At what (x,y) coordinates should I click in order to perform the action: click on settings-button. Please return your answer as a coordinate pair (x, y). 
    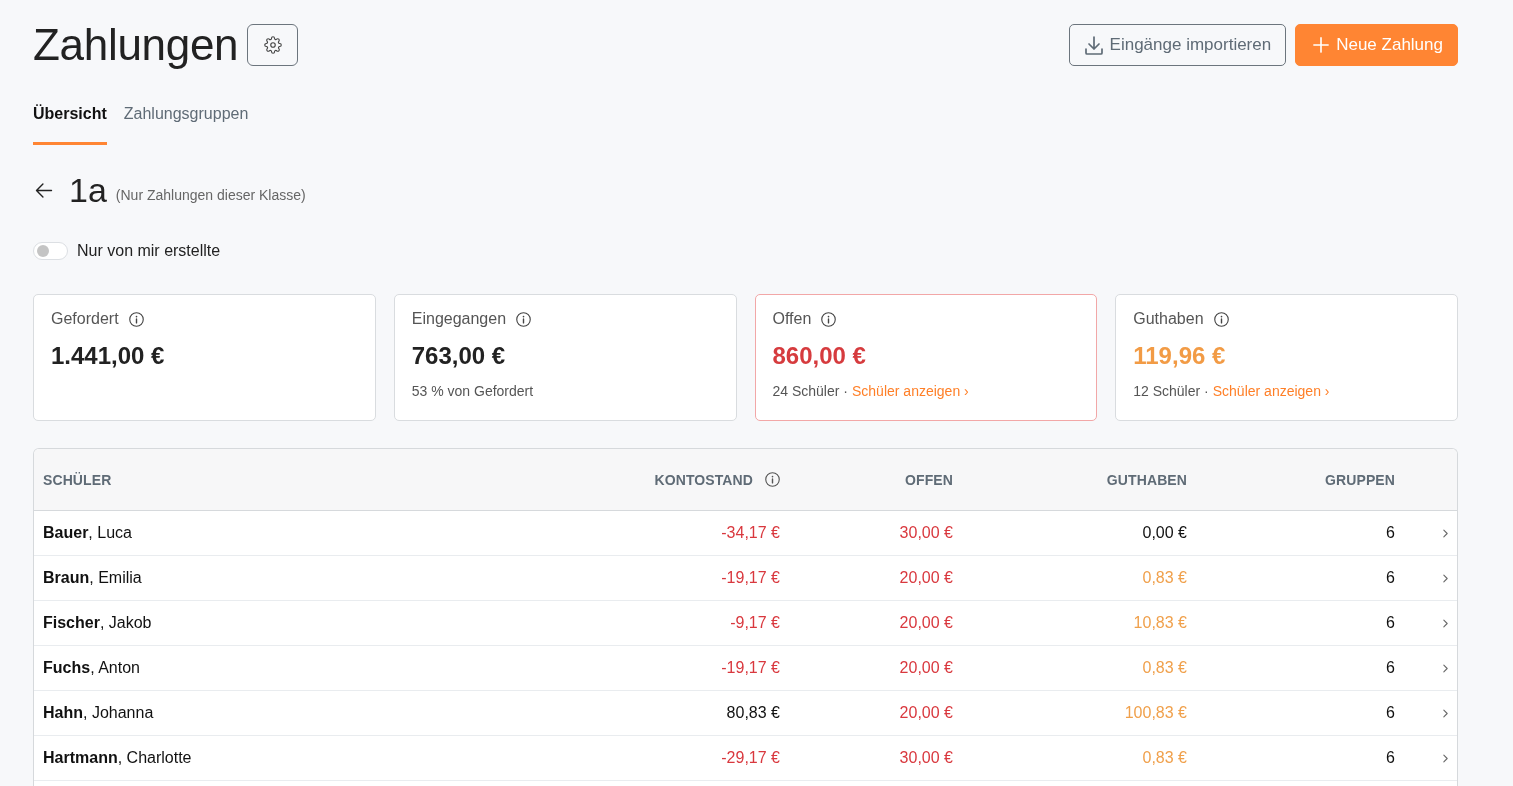
    Looking at the image, I should click on (273, 45).